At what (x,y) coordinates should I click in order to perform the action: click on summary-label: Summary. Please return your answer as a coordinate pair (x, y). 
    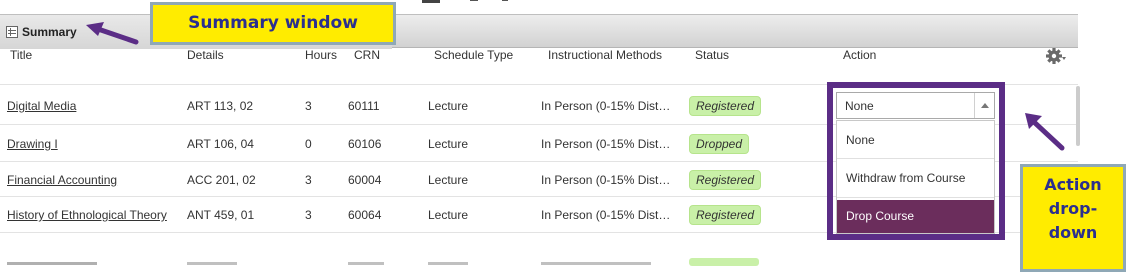
    Looking at the image, I should click on (49, 32).